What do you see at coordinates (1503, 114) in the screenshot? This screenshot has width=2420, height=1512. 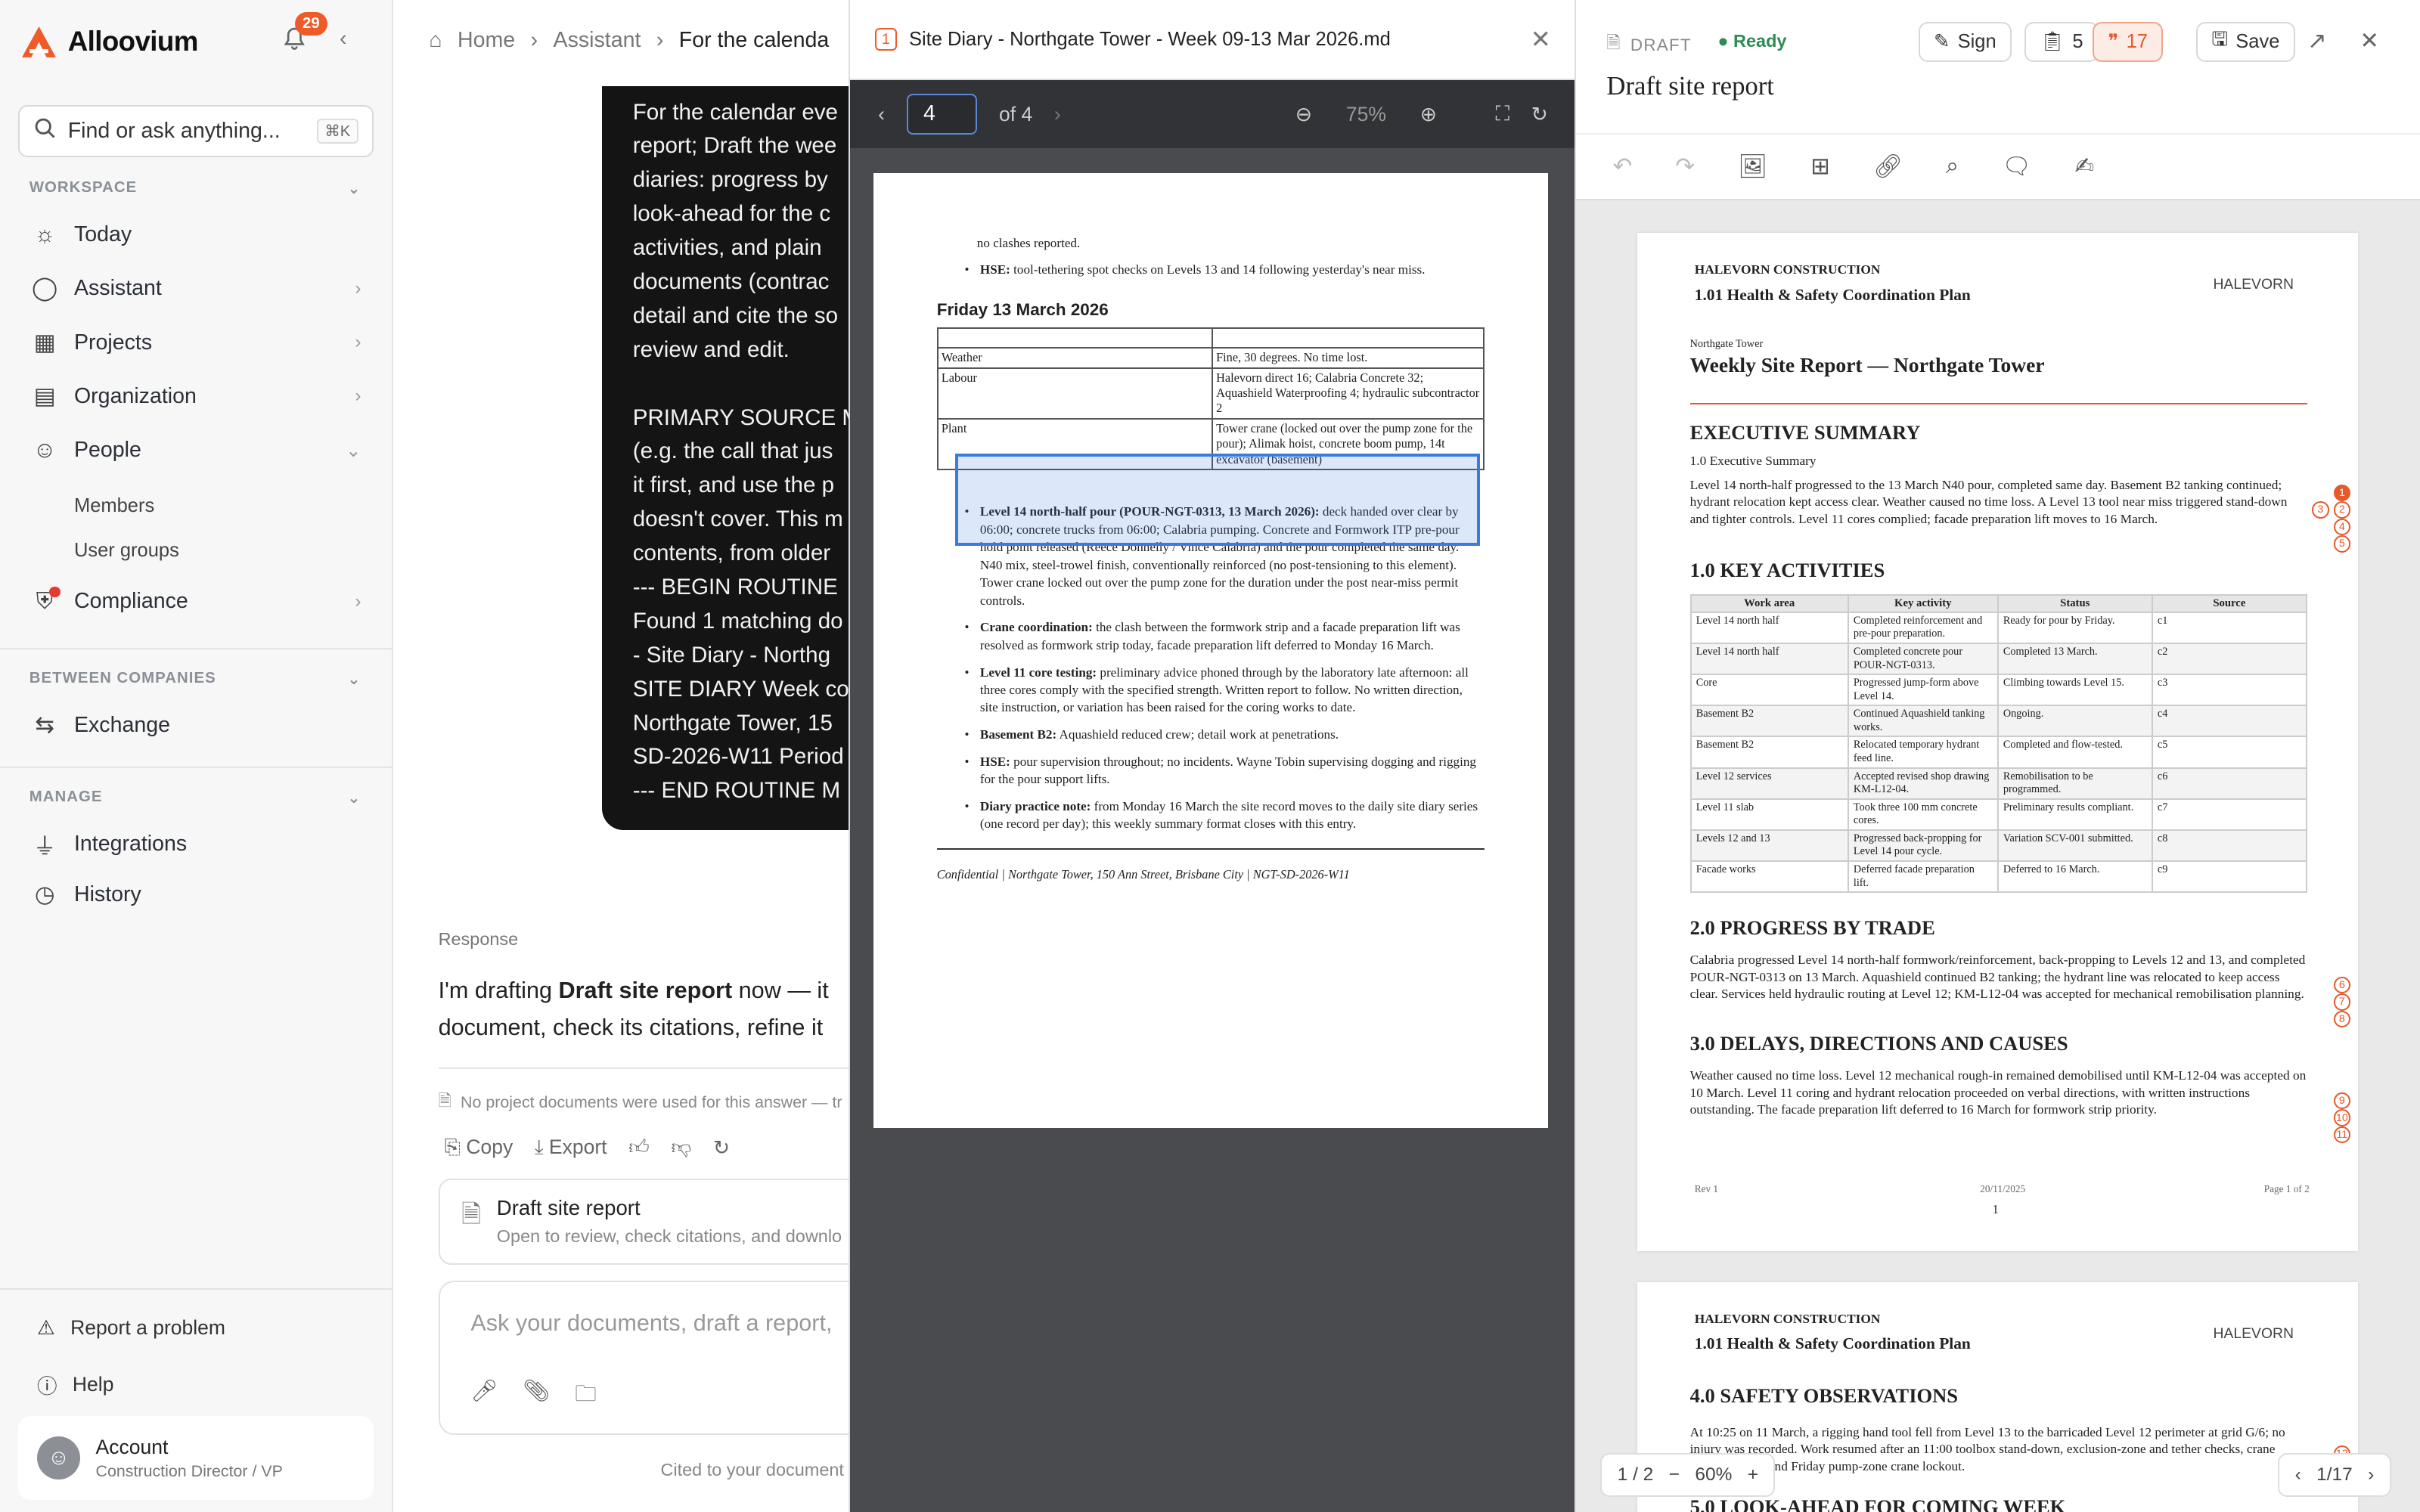 I see `fullscreen-icon: ⛶` at bounding box center [1503, 114].